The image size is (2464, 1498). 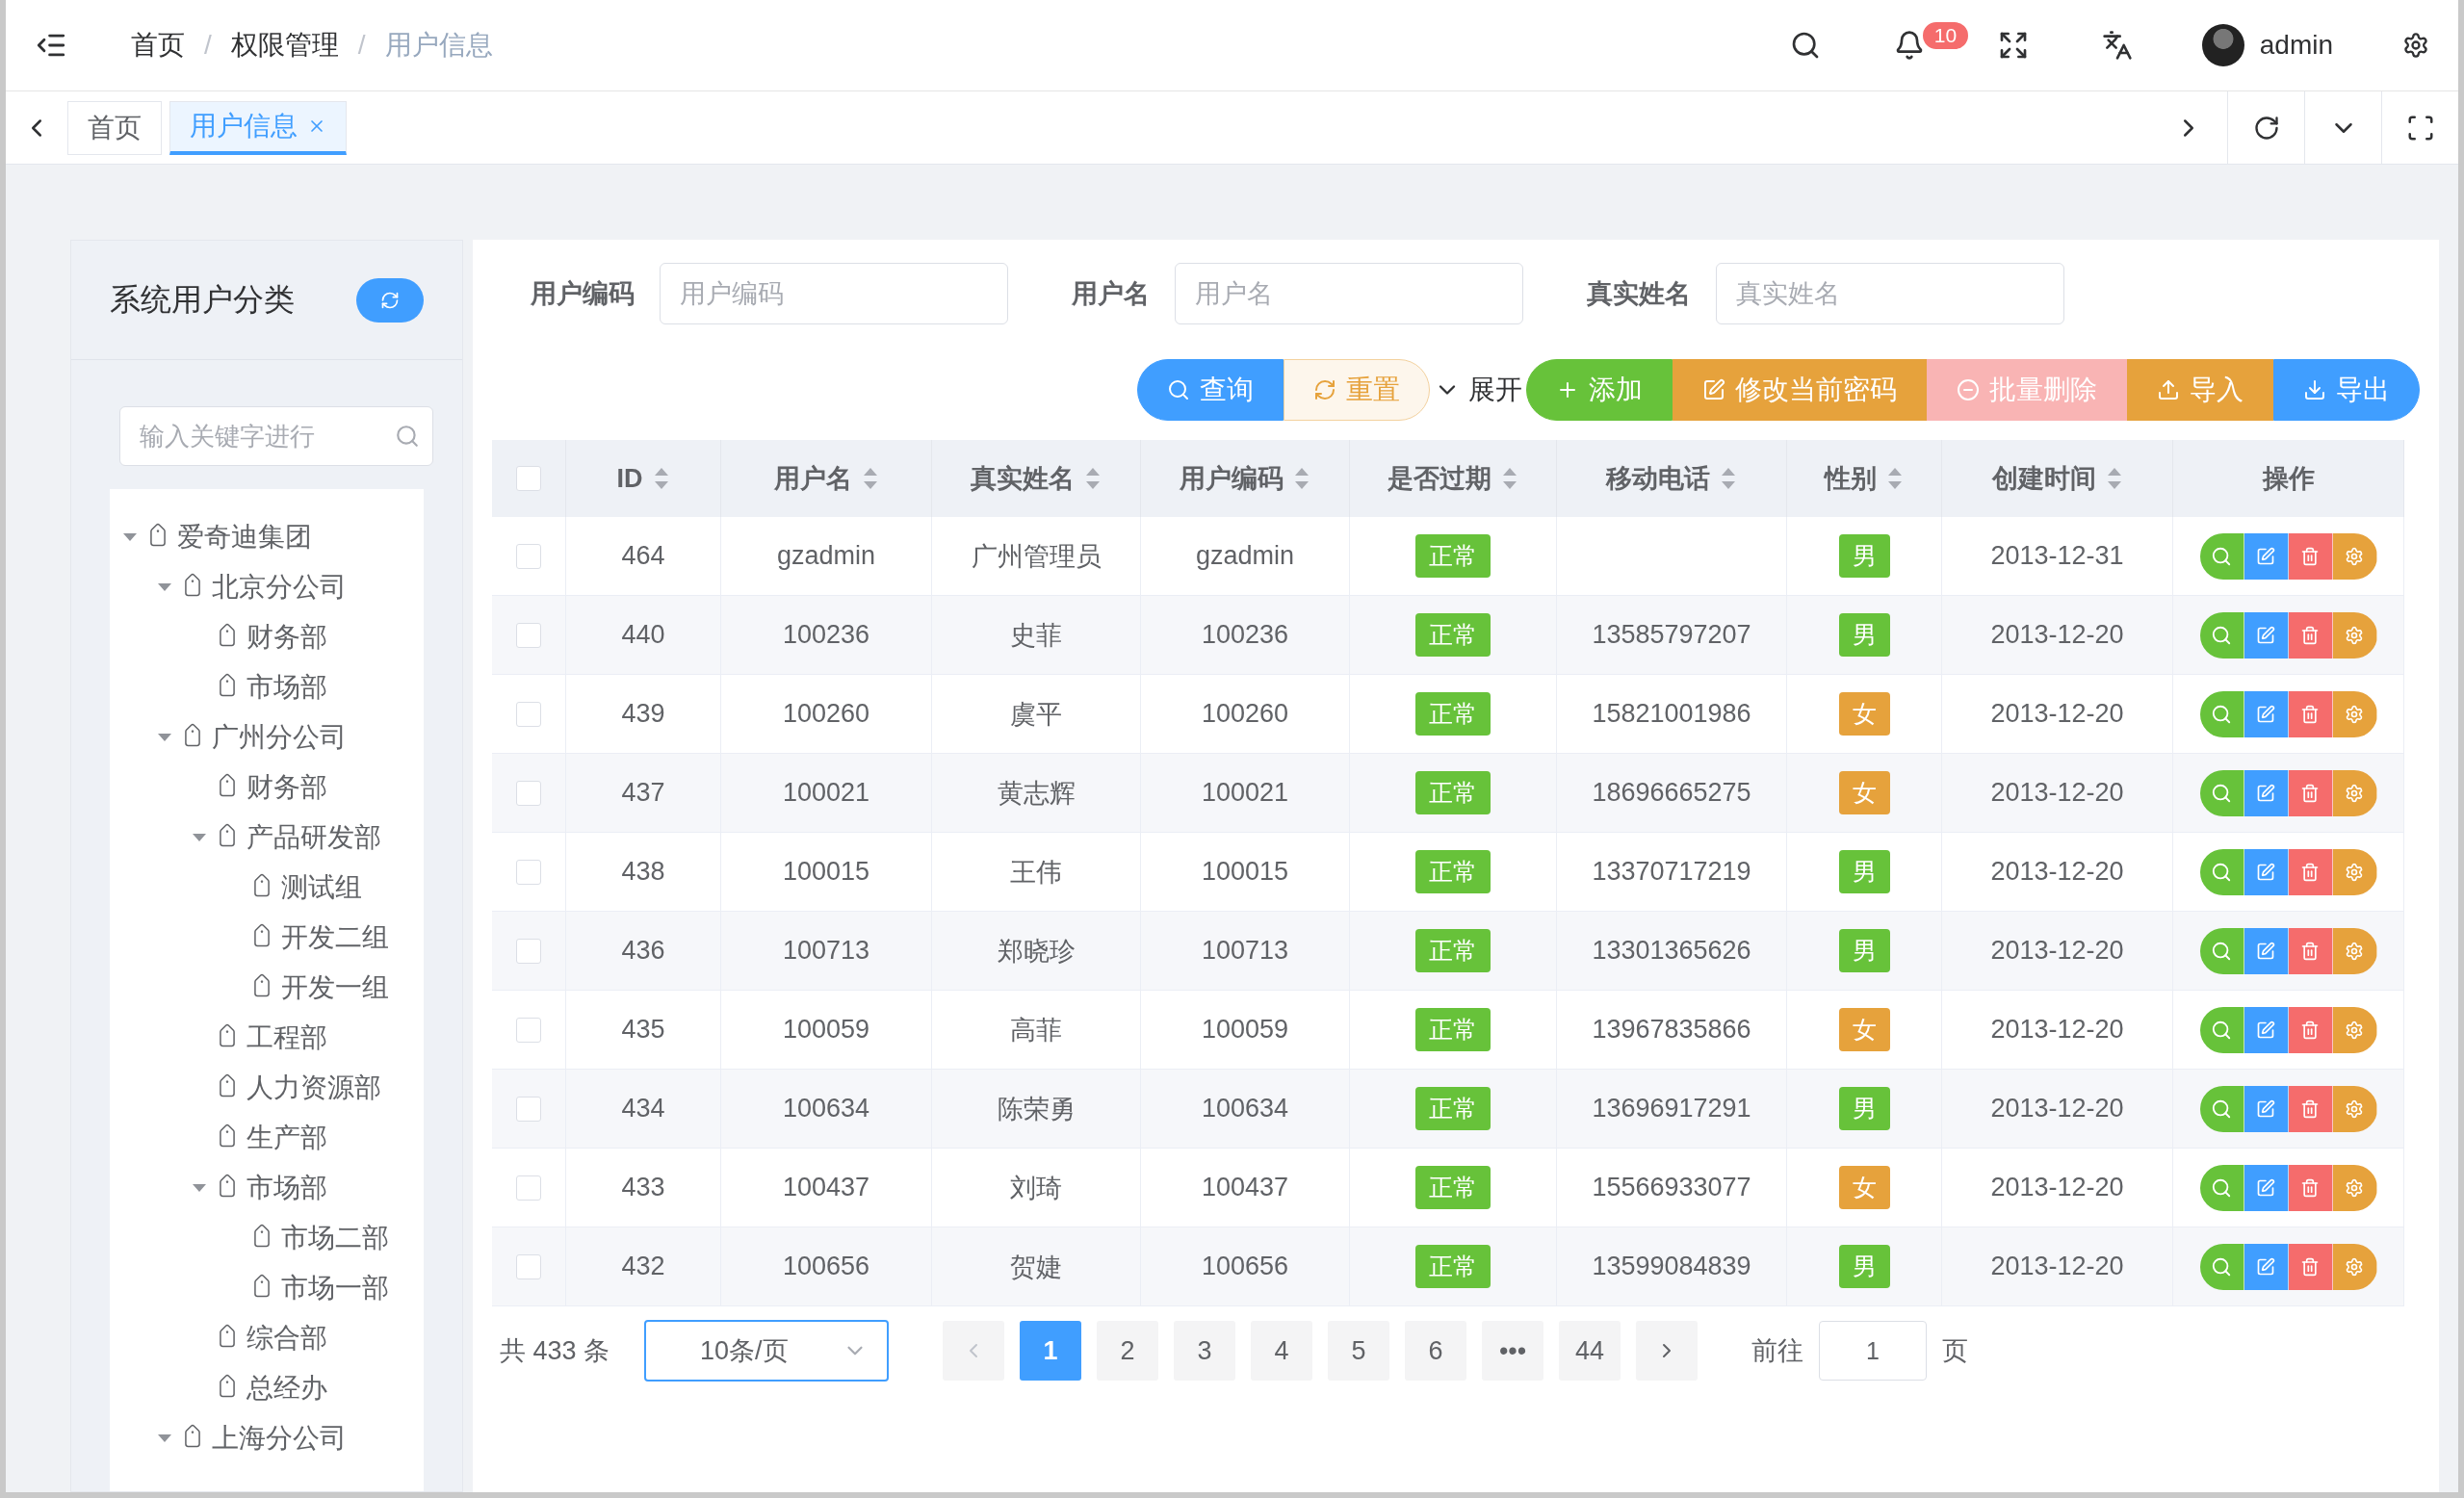 I want to click on column-header: 操作, so click(x=2288, y=478).